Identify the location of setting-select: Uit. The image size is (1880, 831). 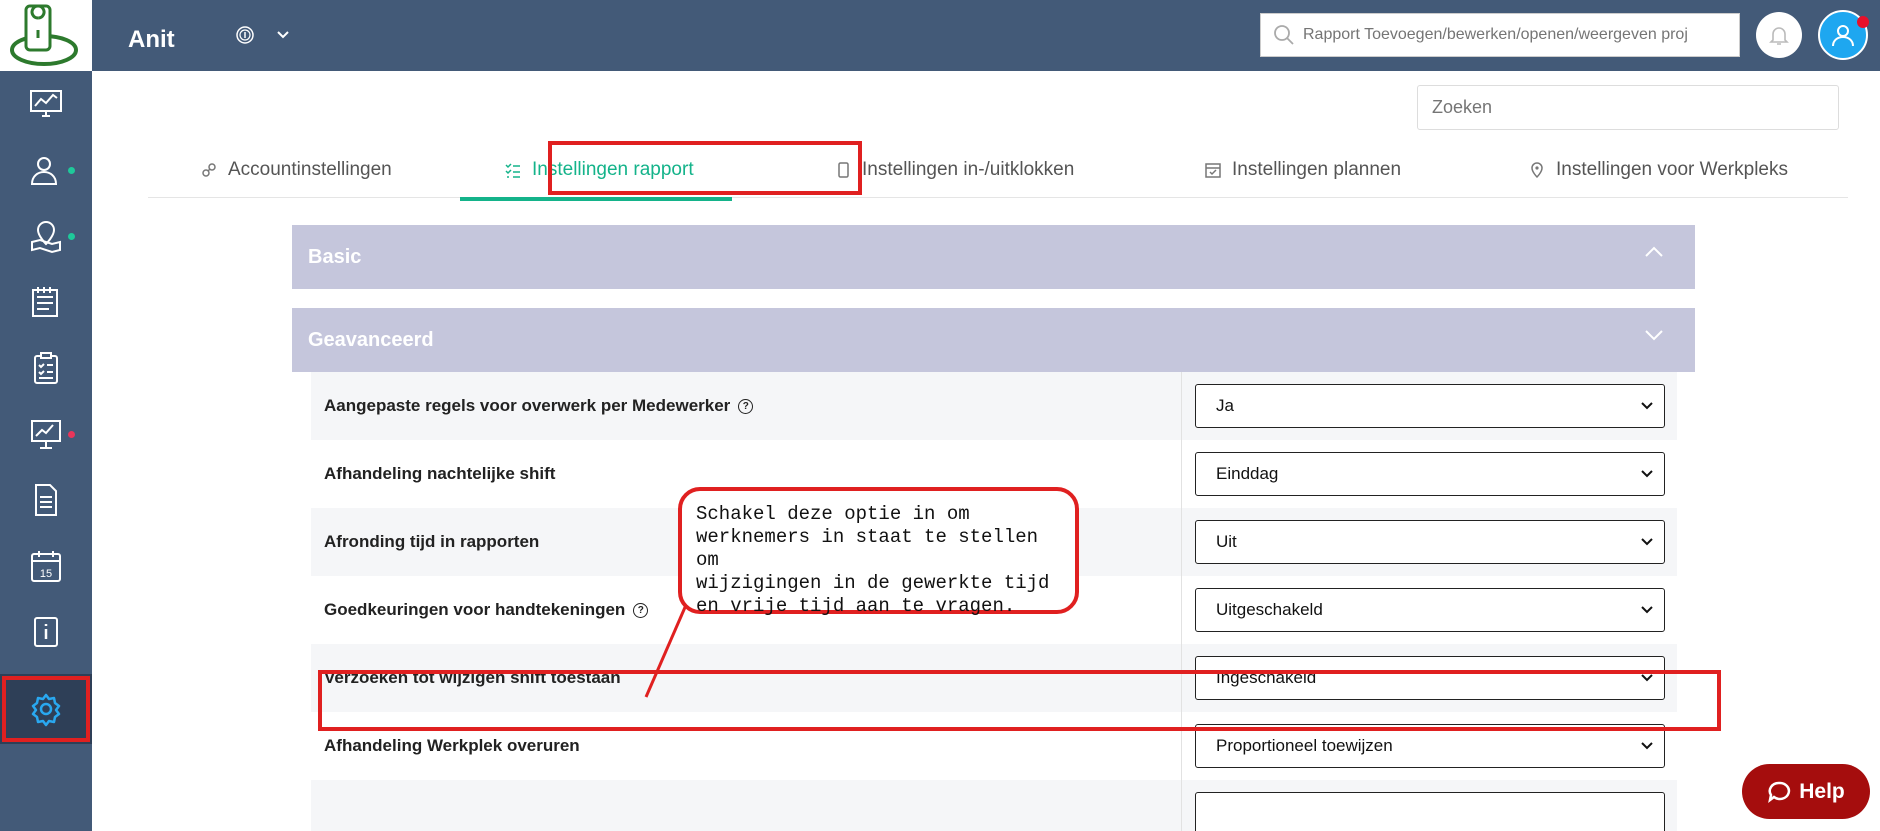
(1430, 542).